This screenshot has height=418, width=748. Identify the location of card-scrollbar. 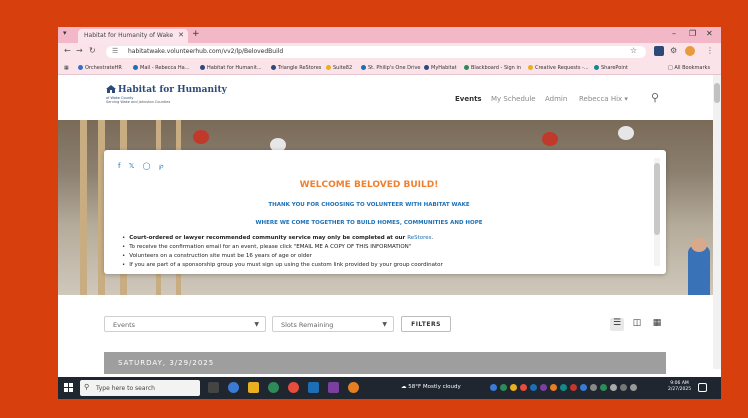
(657, 212).